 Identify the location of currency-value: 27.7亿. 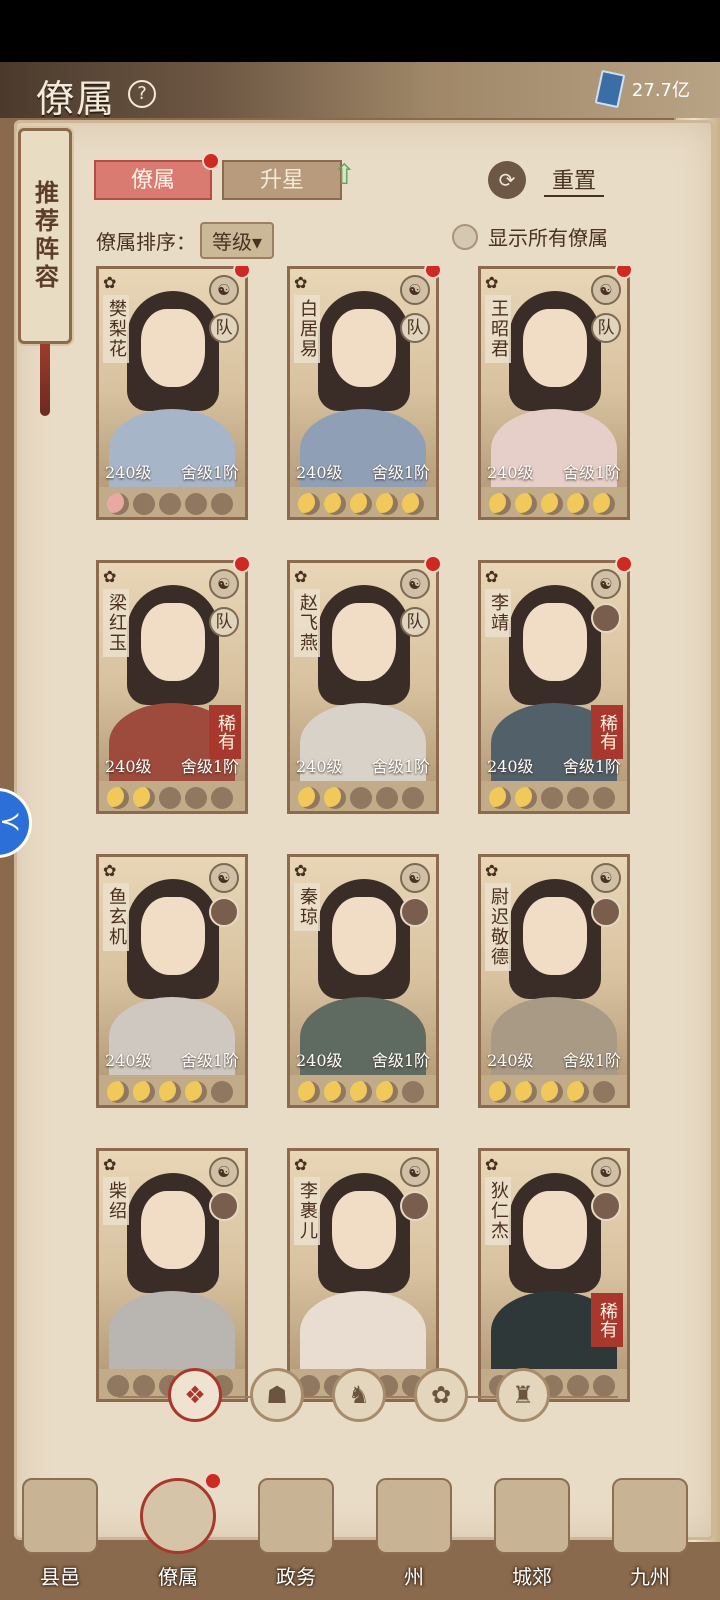
(660, 90).